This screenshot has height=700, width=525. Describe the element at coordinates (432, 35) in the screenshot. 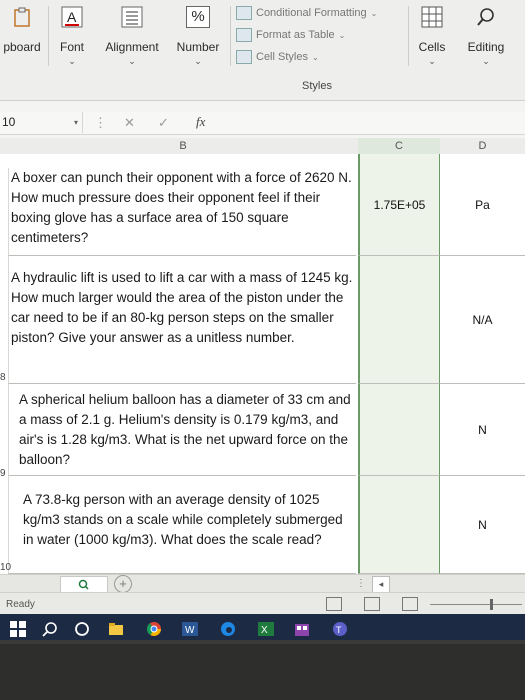

I see `cells-group: Cells ⌄` at that location.